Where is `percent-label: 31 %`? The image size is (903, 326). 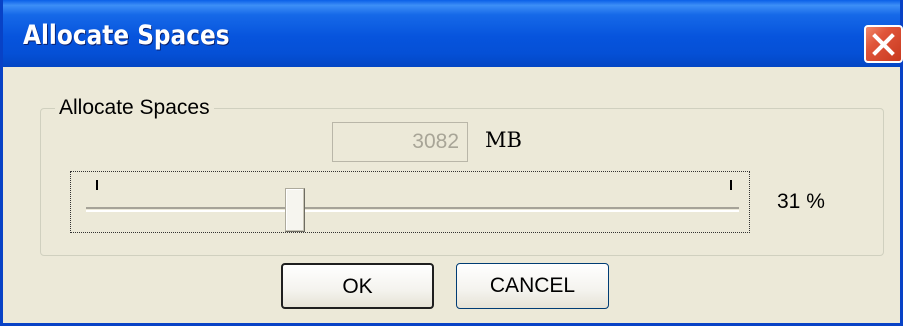 percent-label: 31 % is located at coordinates (801, 201).